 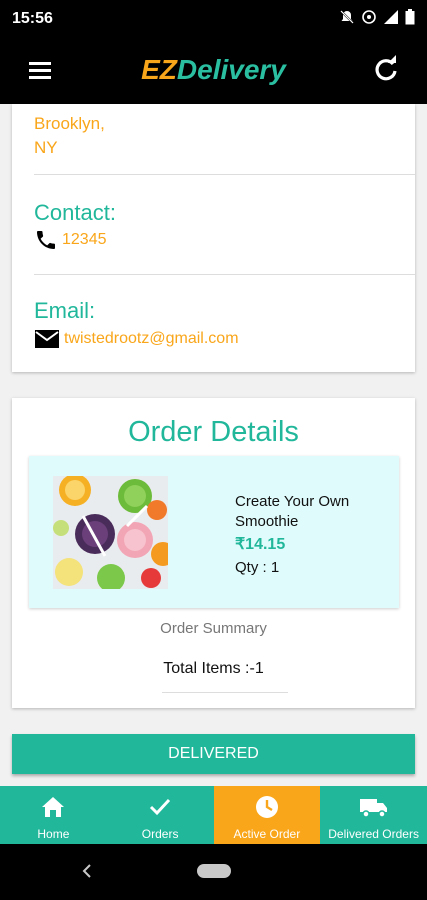 I want to click on address: Brooklyn, NY, so click(x=69, y=136).